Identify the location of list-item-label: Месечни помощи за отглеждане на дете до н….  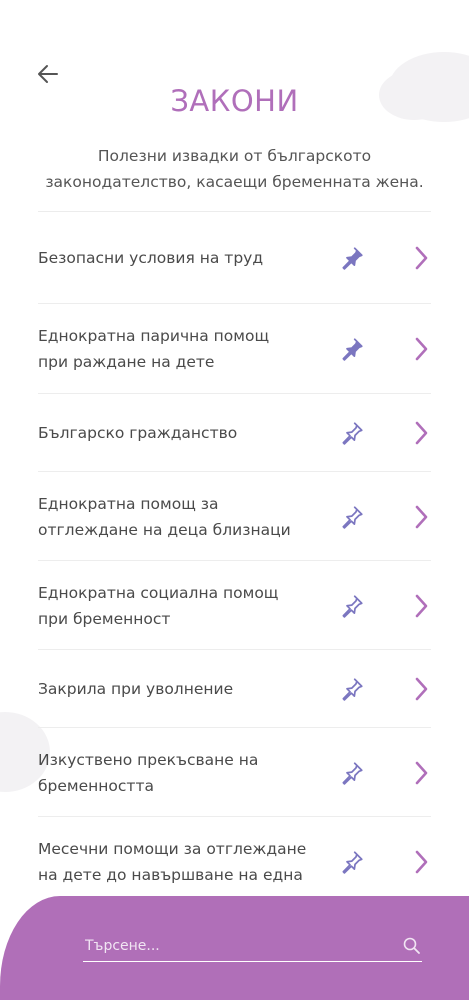
(234, 862).